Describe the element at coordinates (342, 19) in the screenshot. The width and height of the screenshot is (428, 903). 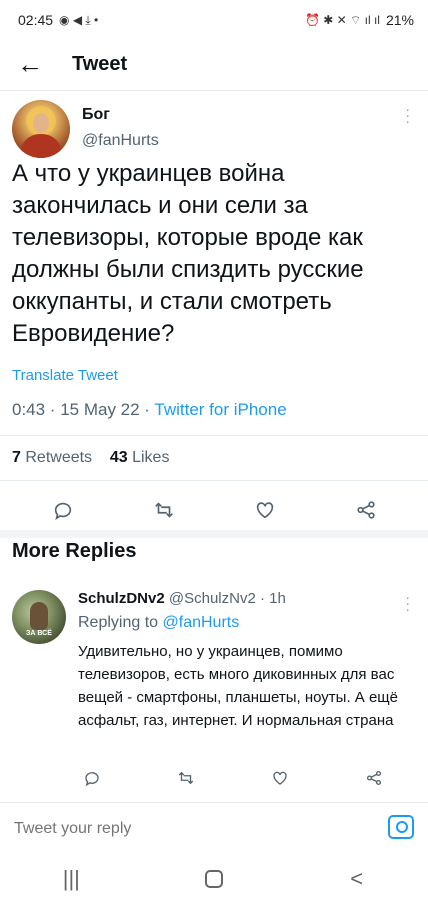
I see `system-icons: ⏰ ✱ ✕ ⌔ ıl ıl` at that location.